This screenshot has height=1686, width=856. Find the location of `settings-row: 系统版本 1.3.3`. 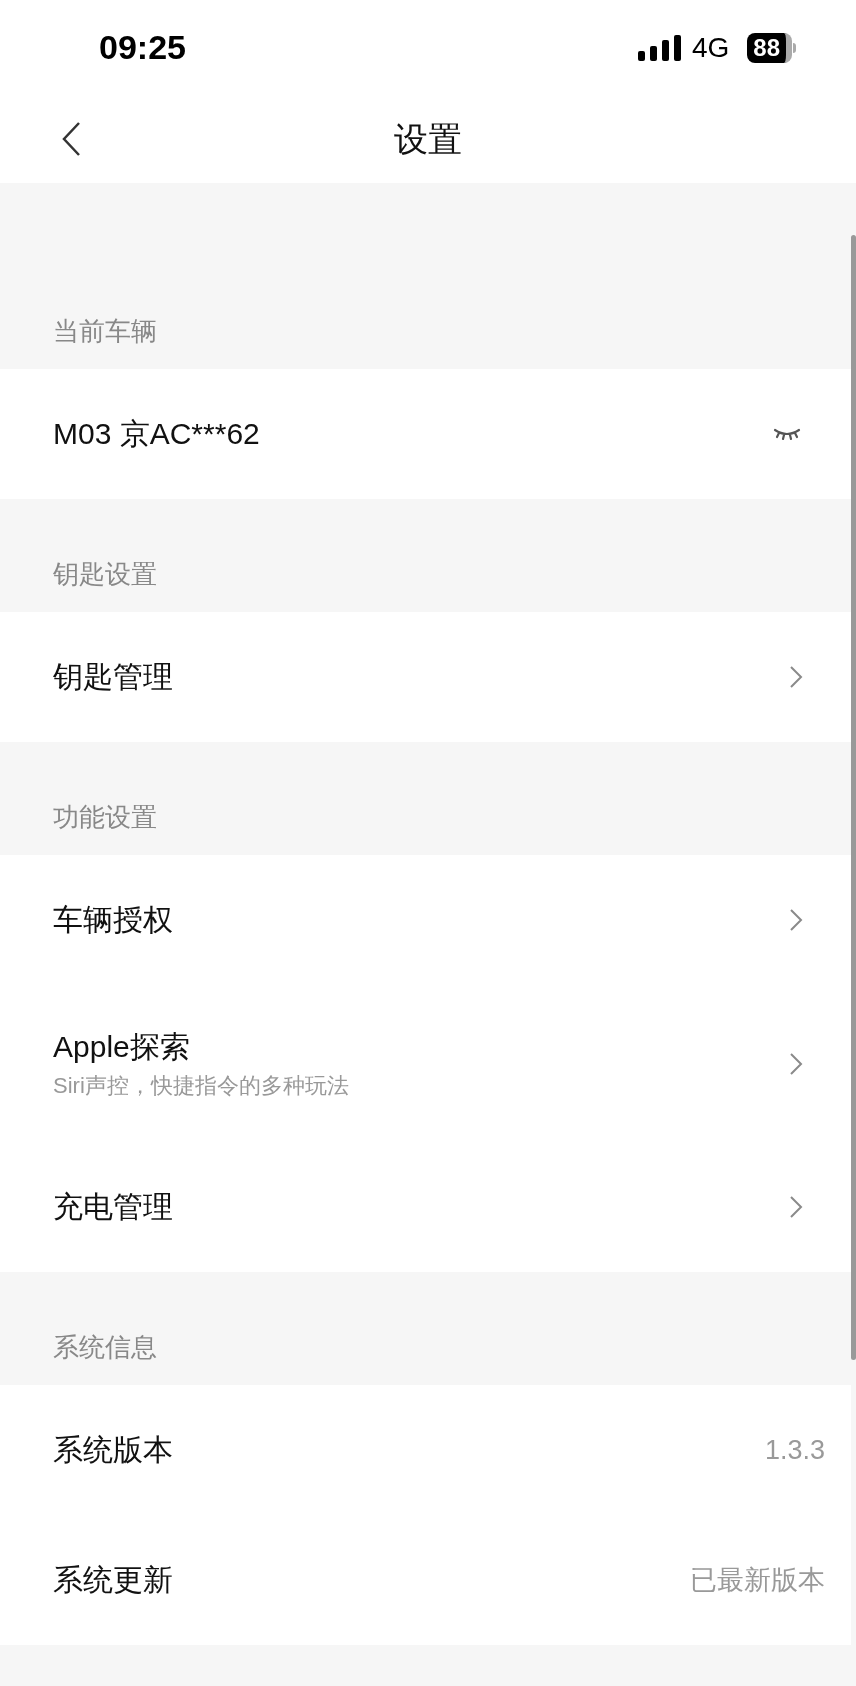

settings-row: 系统版本 1.3.3 is located at coordinates (425, 1450).